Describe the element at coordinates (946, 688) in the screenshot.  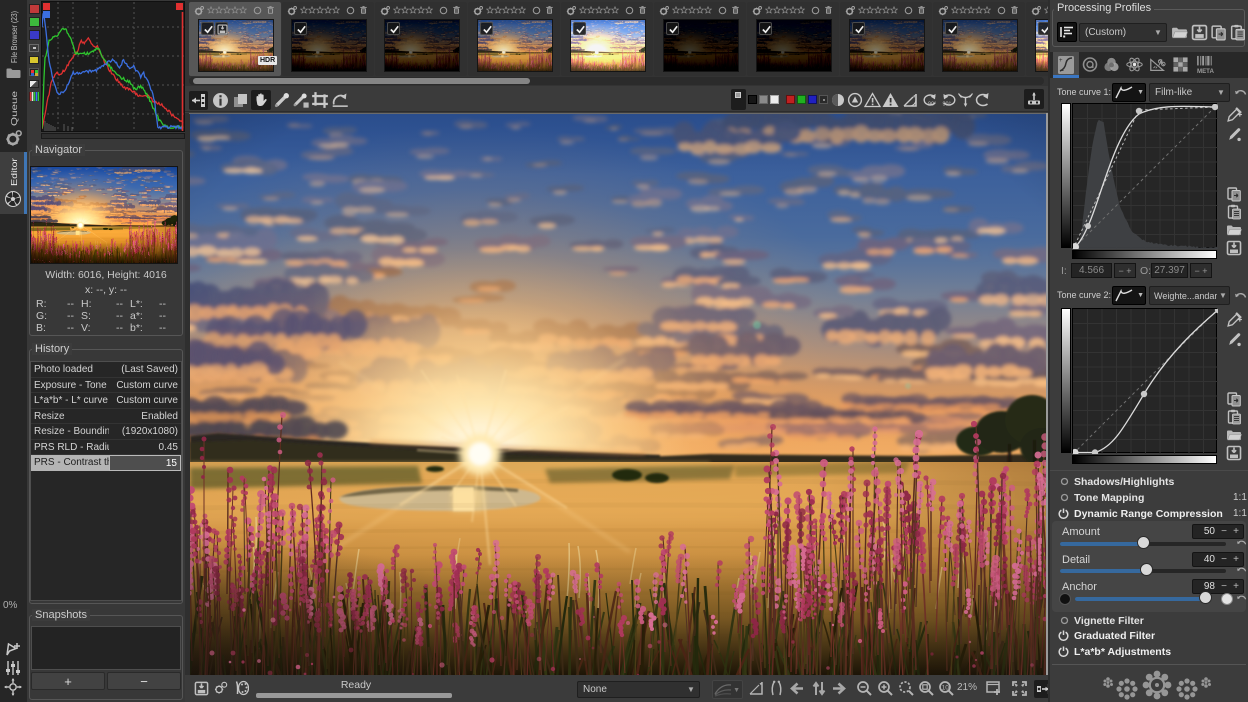
I see `svg-text: 10` at that location.